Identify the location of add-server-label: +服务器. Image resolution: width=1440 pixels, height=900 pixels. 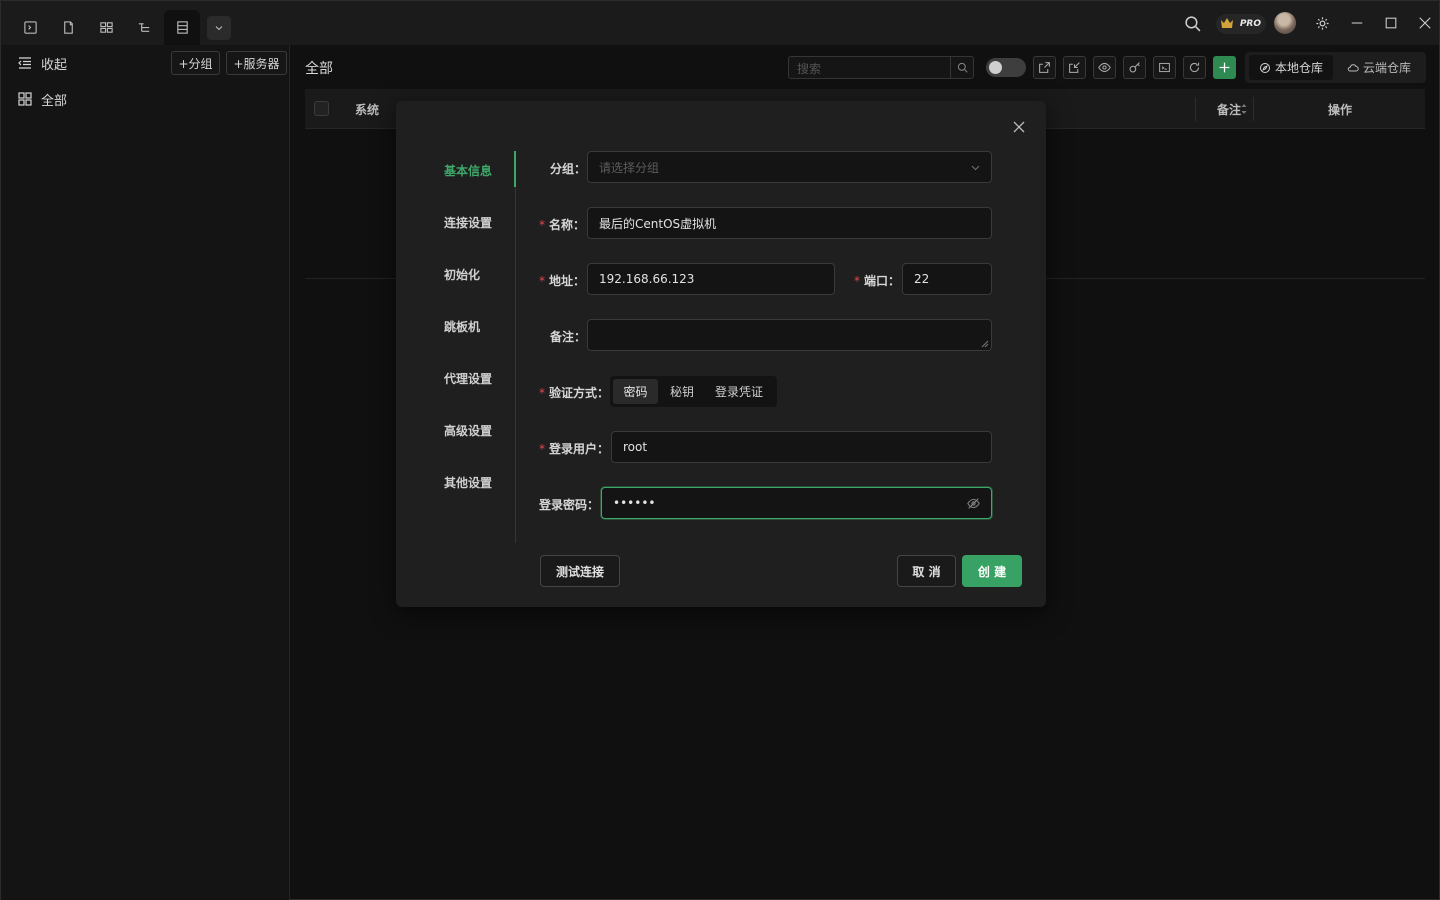
(256, 63).